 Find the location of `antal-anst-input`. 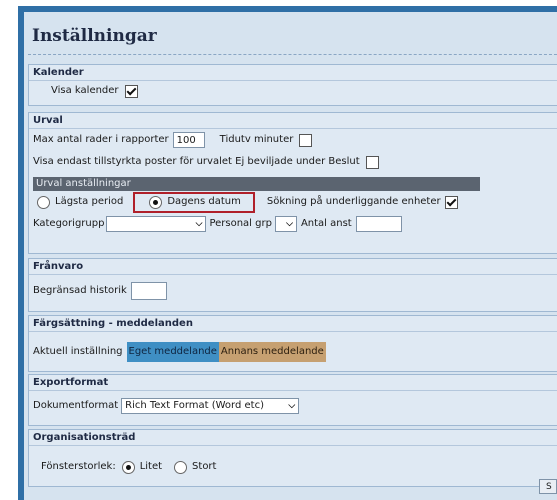

antal-anst-input is located at coordinates (378, 224).